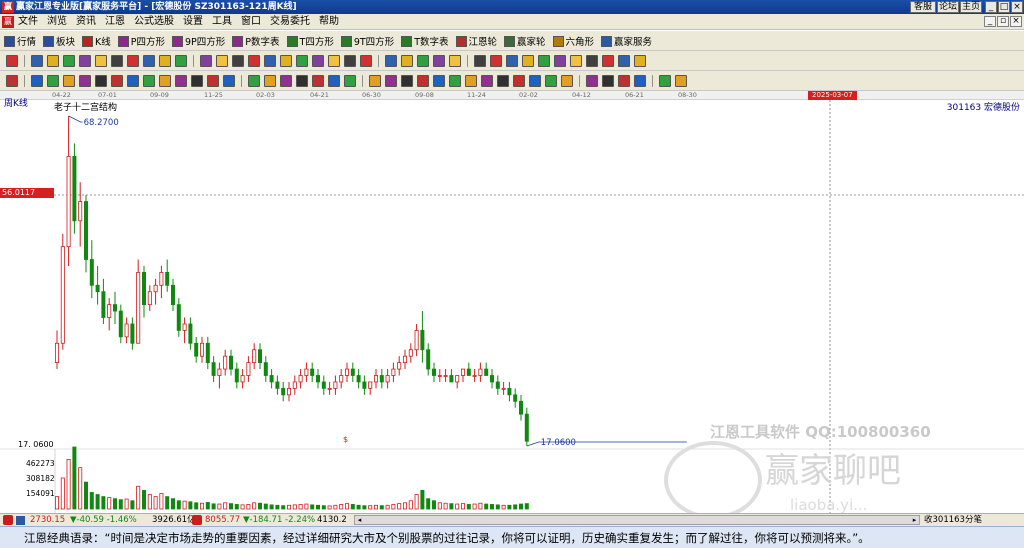 The image size is (1024, 548). Describe the element at coordinates (923, 7) in the screenshot. I see `customer-service-button: 客服` at that location.